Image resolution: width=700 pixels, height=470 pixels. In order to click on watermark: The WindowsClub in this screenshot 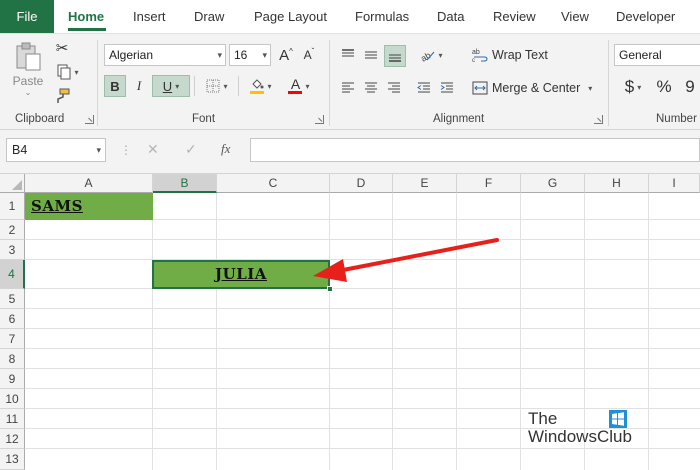, I will do `click(580, 428)`.